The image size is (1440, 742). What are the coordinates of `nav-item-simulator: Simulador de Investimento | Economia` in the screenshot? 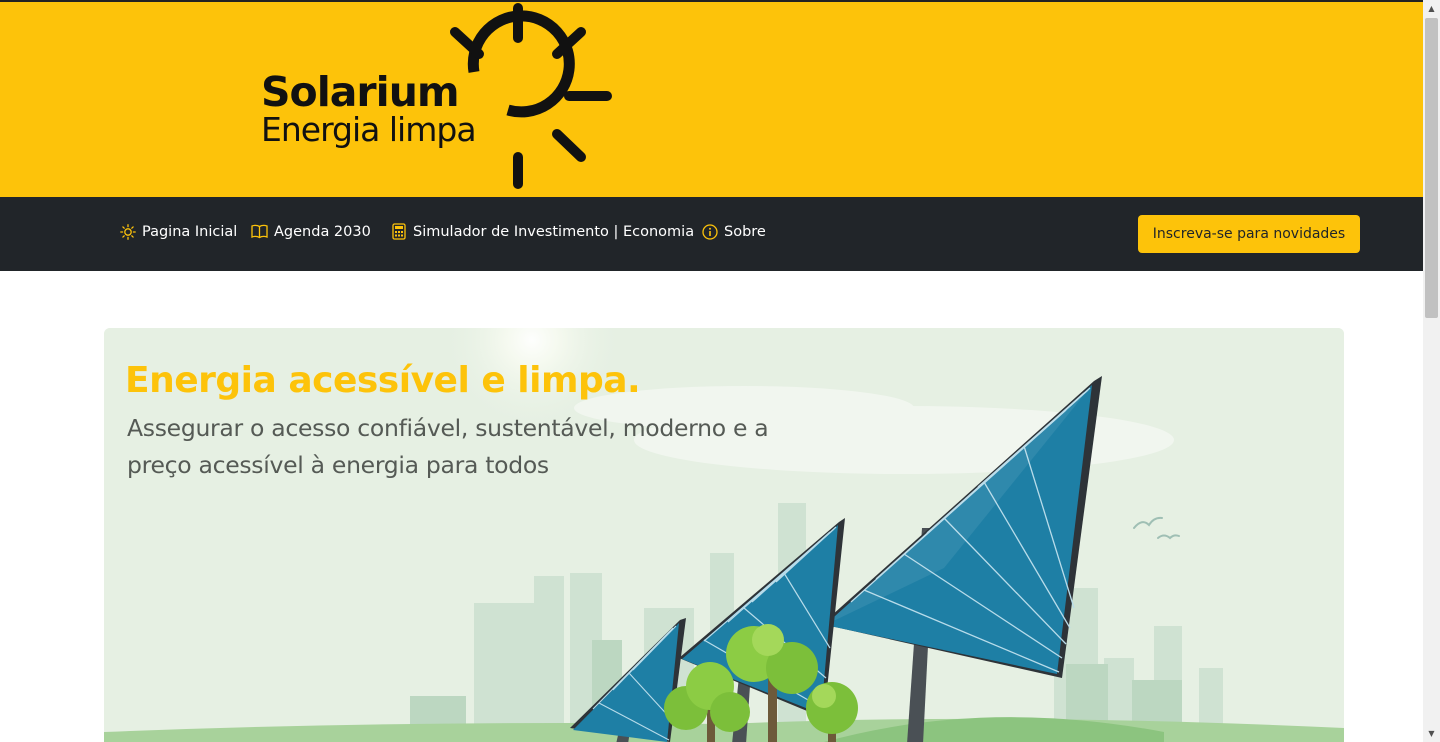 It's located at (542, 231).